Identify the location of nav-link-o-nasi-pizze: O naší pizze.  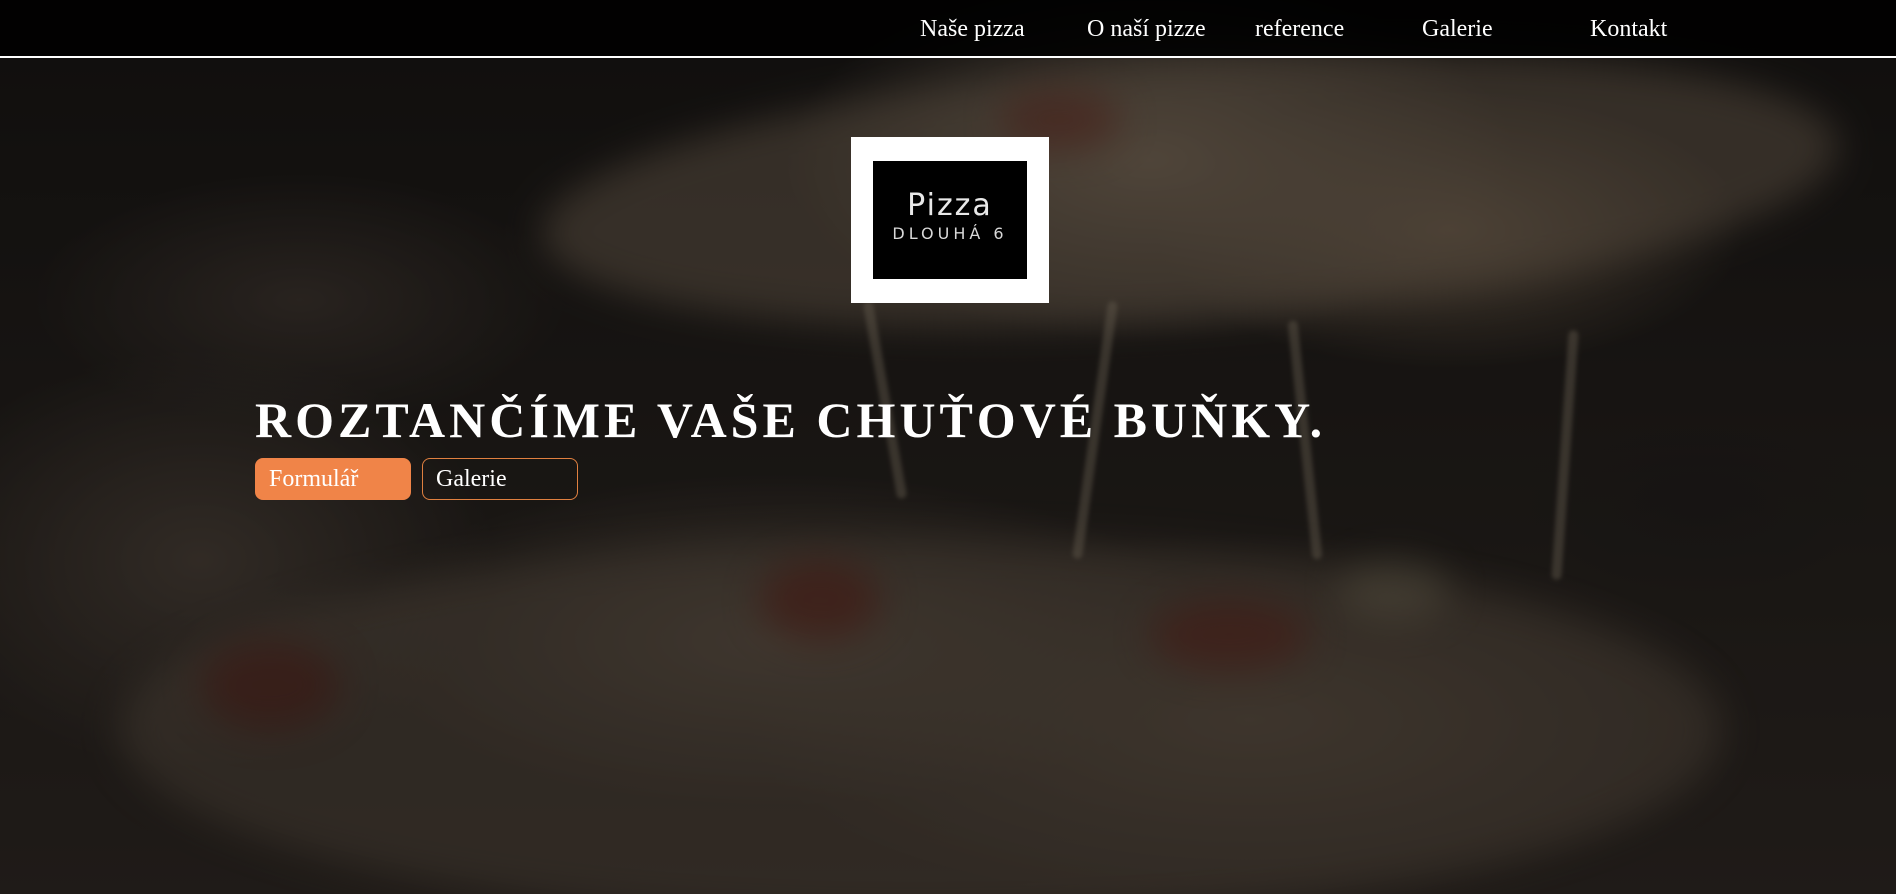
(1146, 29).